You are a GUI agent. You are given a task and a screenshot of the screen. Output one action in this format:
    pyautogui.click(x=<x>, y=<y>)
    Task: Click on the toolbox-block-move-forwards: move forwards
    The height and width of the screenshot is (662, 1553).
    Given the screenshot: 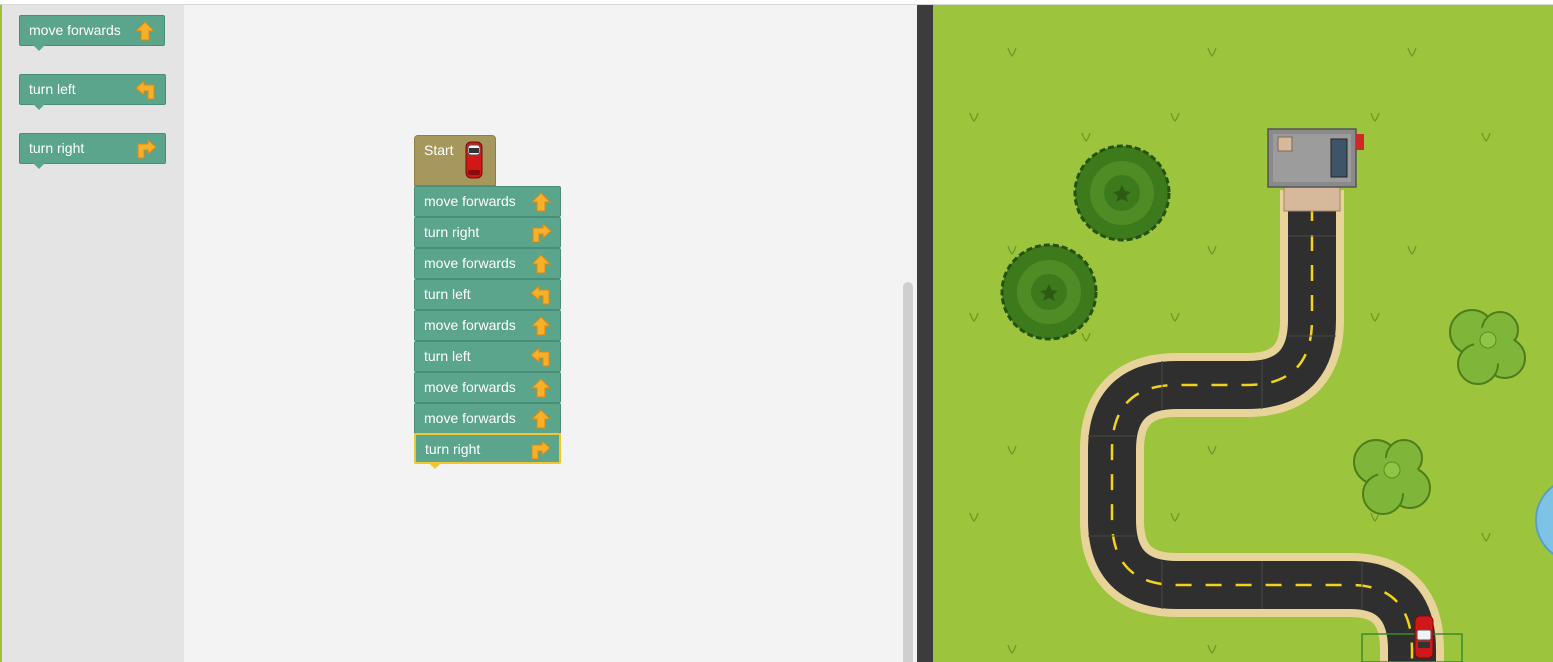 What is the action you would take?
    pyautogui.click(x=92, y=33)
    